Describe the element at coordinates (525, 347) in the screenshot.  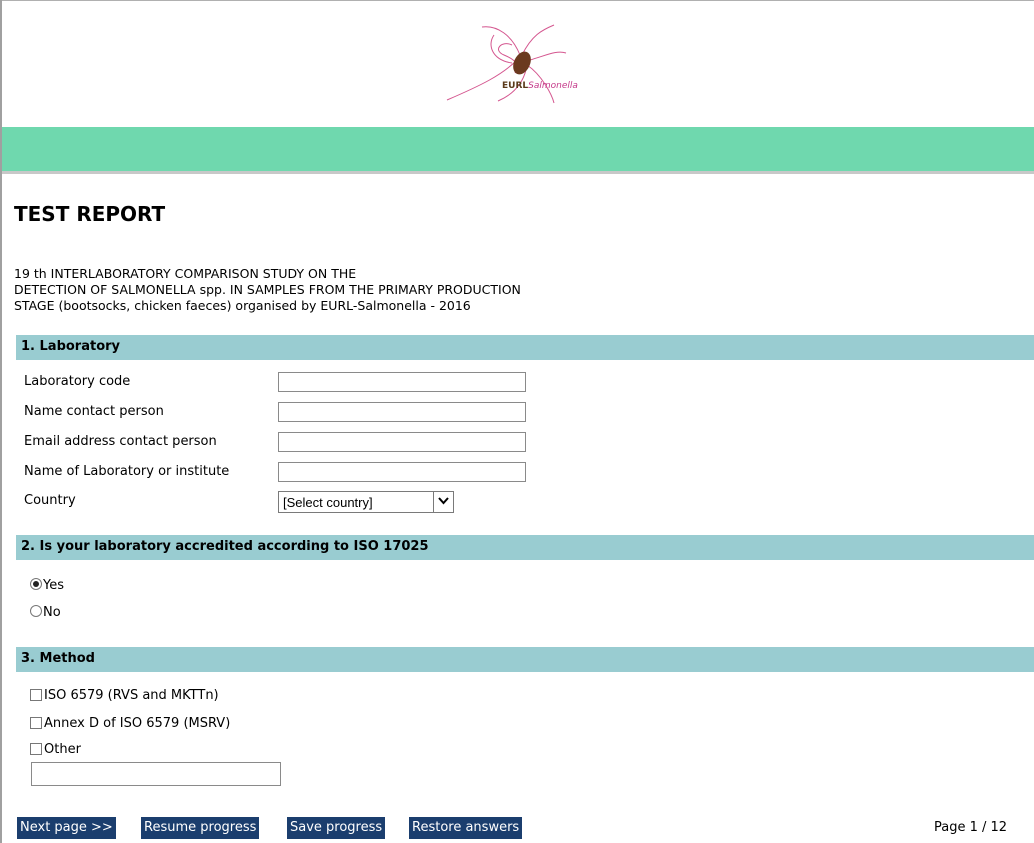
I see `section-header-laboratory: 1. Laboratory` at that location.